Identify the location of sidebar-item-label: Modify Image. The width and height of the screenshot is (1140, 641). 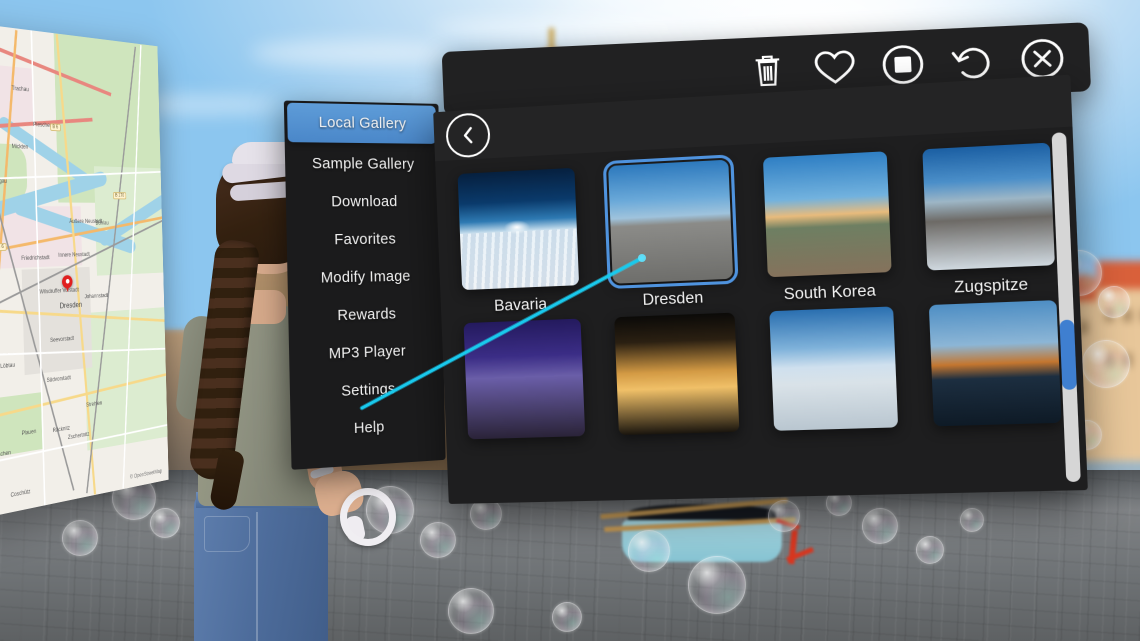
(365, 277).